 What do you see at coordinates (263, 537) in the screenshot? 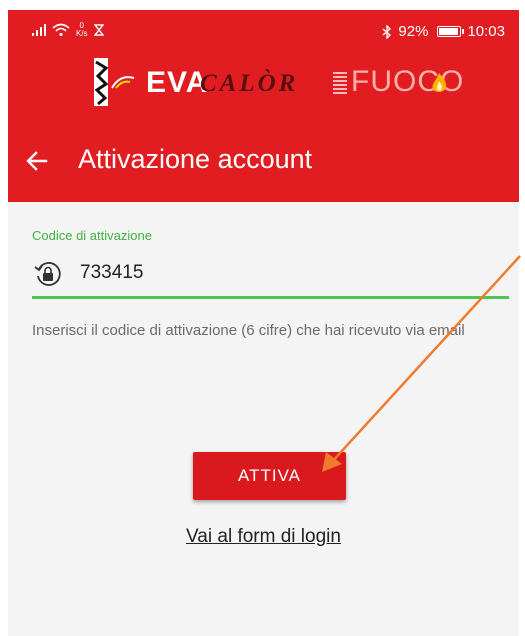
I see `login-link: Vai al form di login` at bounding box center [263, 537].